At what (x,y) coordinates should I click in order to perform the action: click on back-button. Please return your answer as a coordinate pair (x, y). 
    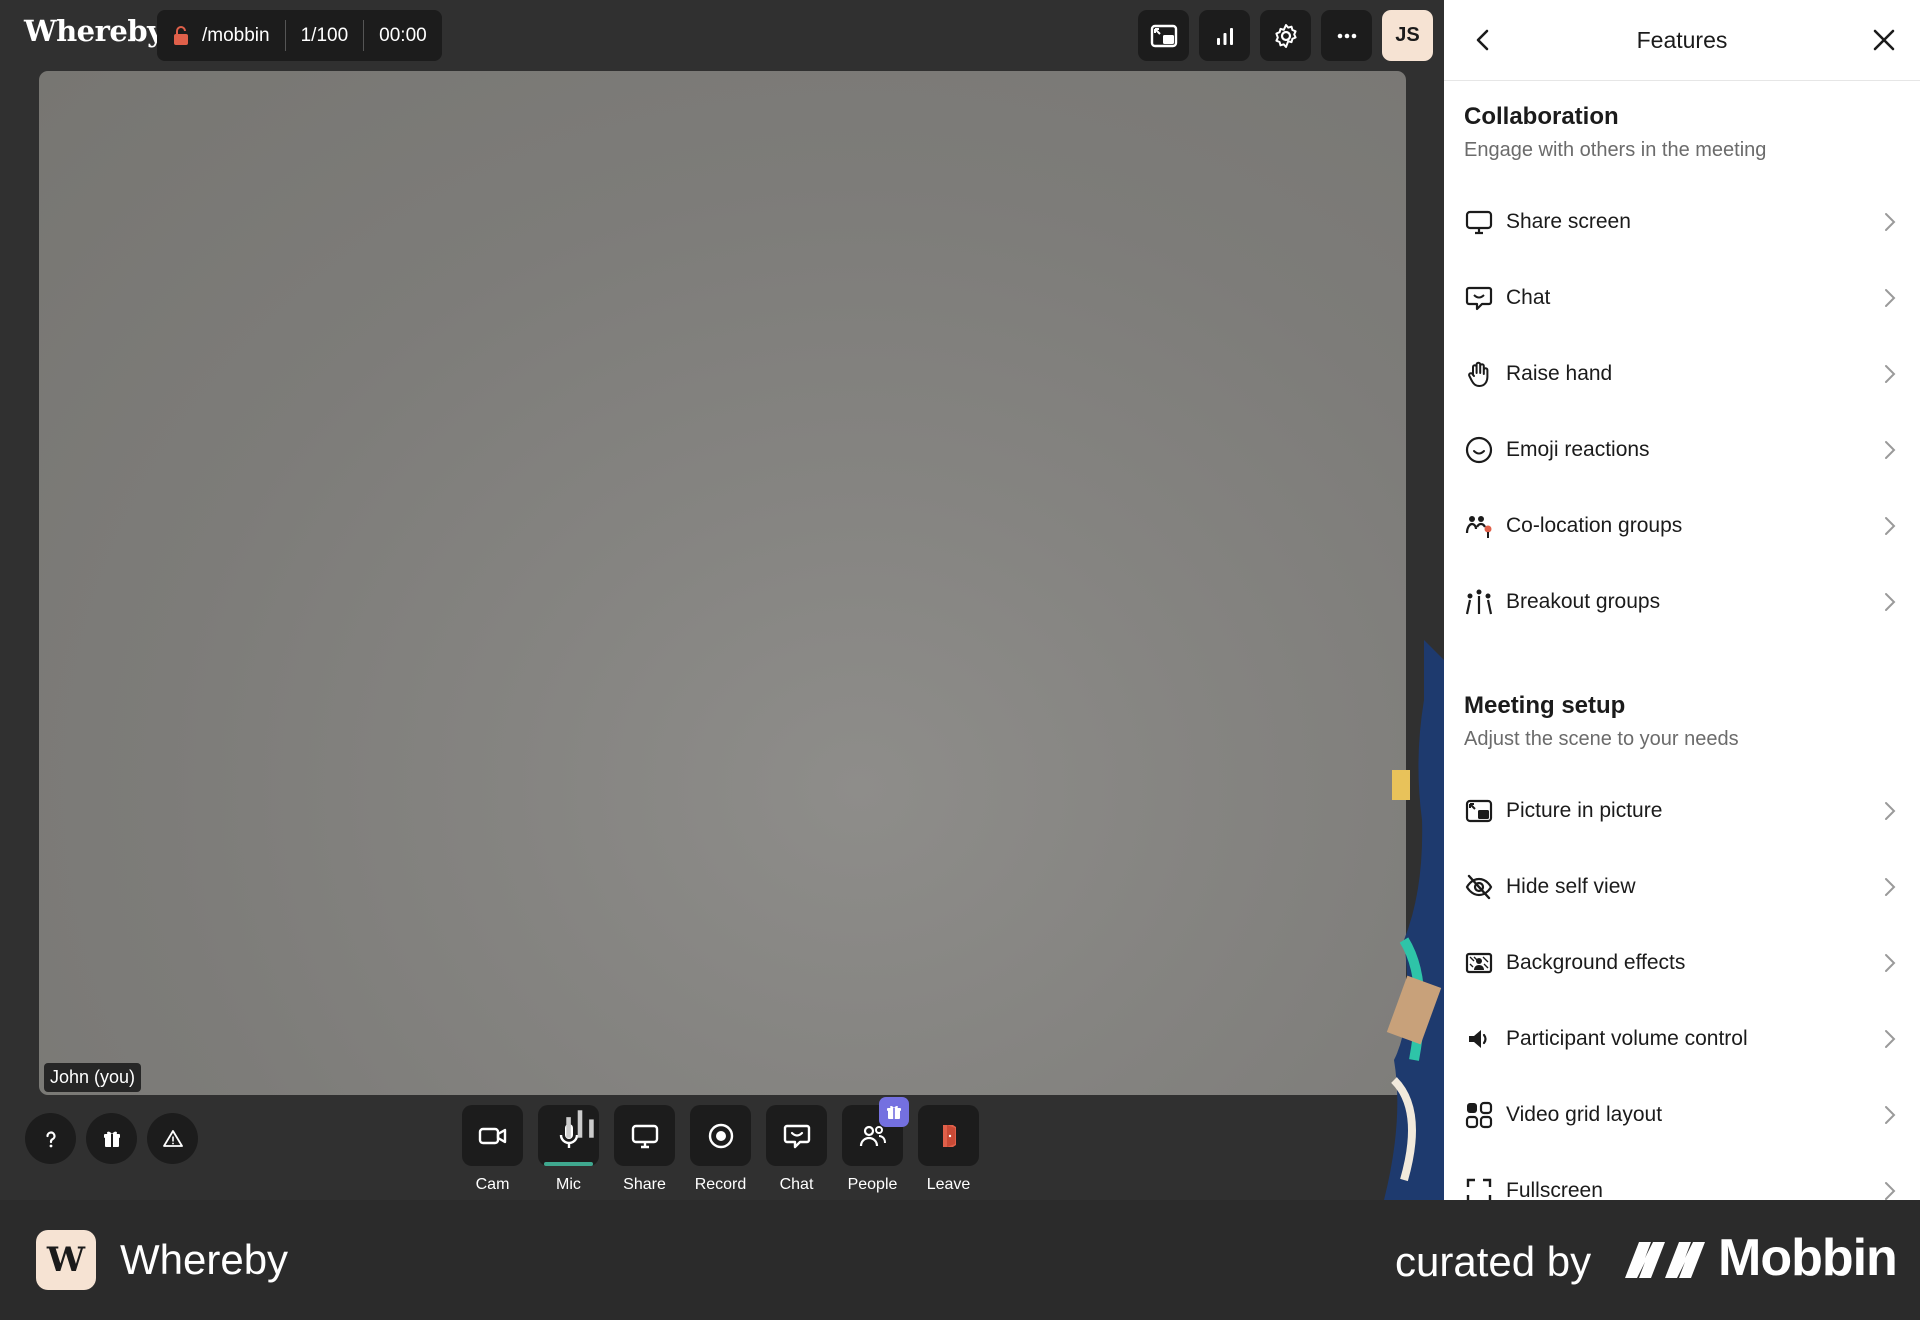
    Looking at the image, I should click on (1484, 40).